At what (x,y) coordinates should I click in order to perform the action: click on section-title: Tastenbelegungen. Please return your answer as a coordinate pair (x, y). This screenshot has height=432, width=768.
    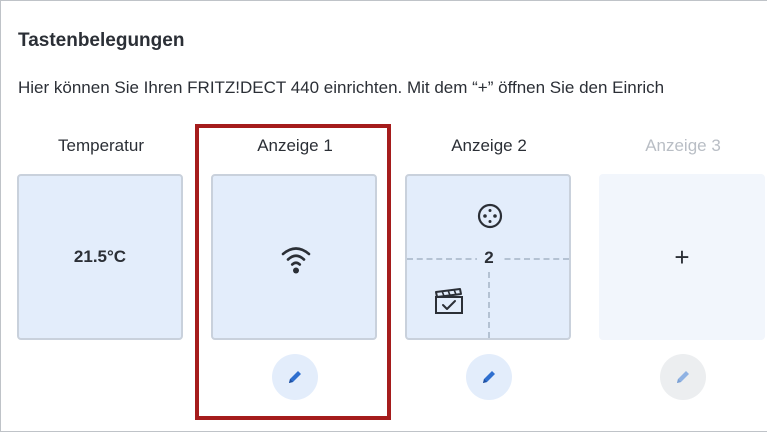
    Looking at the image, I should click on (101, 40).